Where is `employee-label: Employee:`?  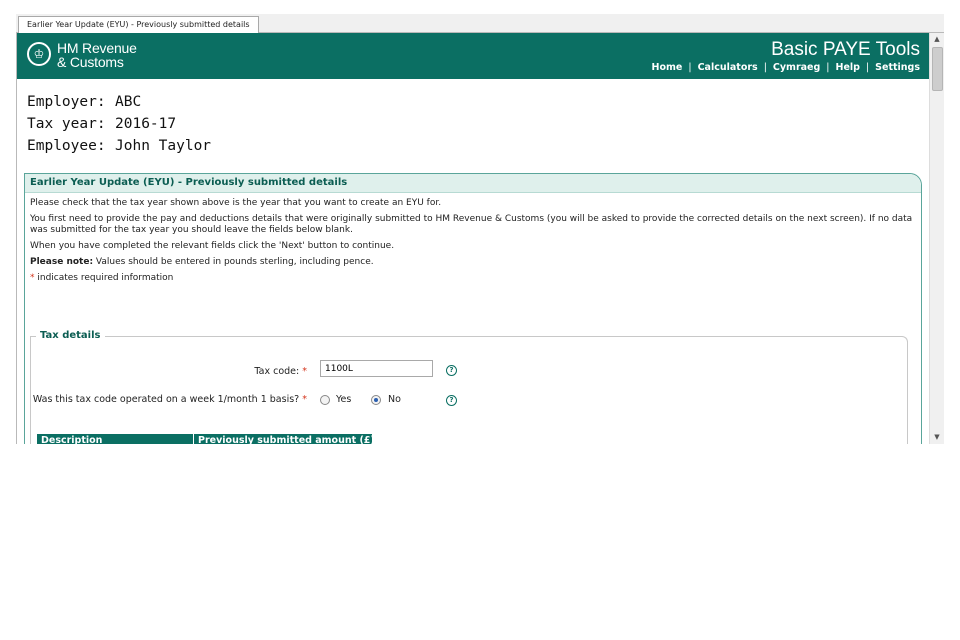 employee-label: Employee: is located at coordinates (66, 146).